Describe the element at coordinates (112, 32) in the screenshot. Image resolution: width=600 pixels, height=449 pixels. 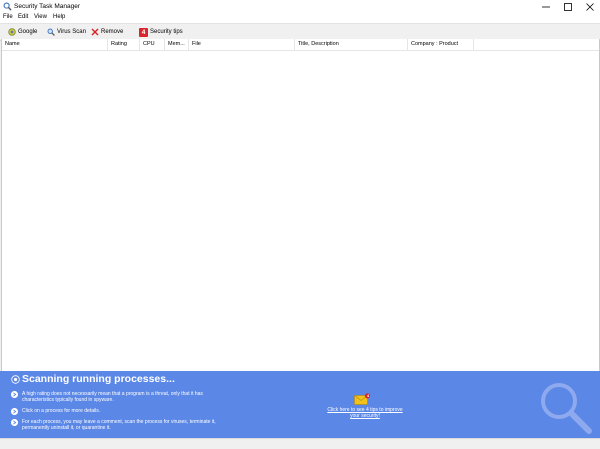
I see `remove-label: Remove` at that location.